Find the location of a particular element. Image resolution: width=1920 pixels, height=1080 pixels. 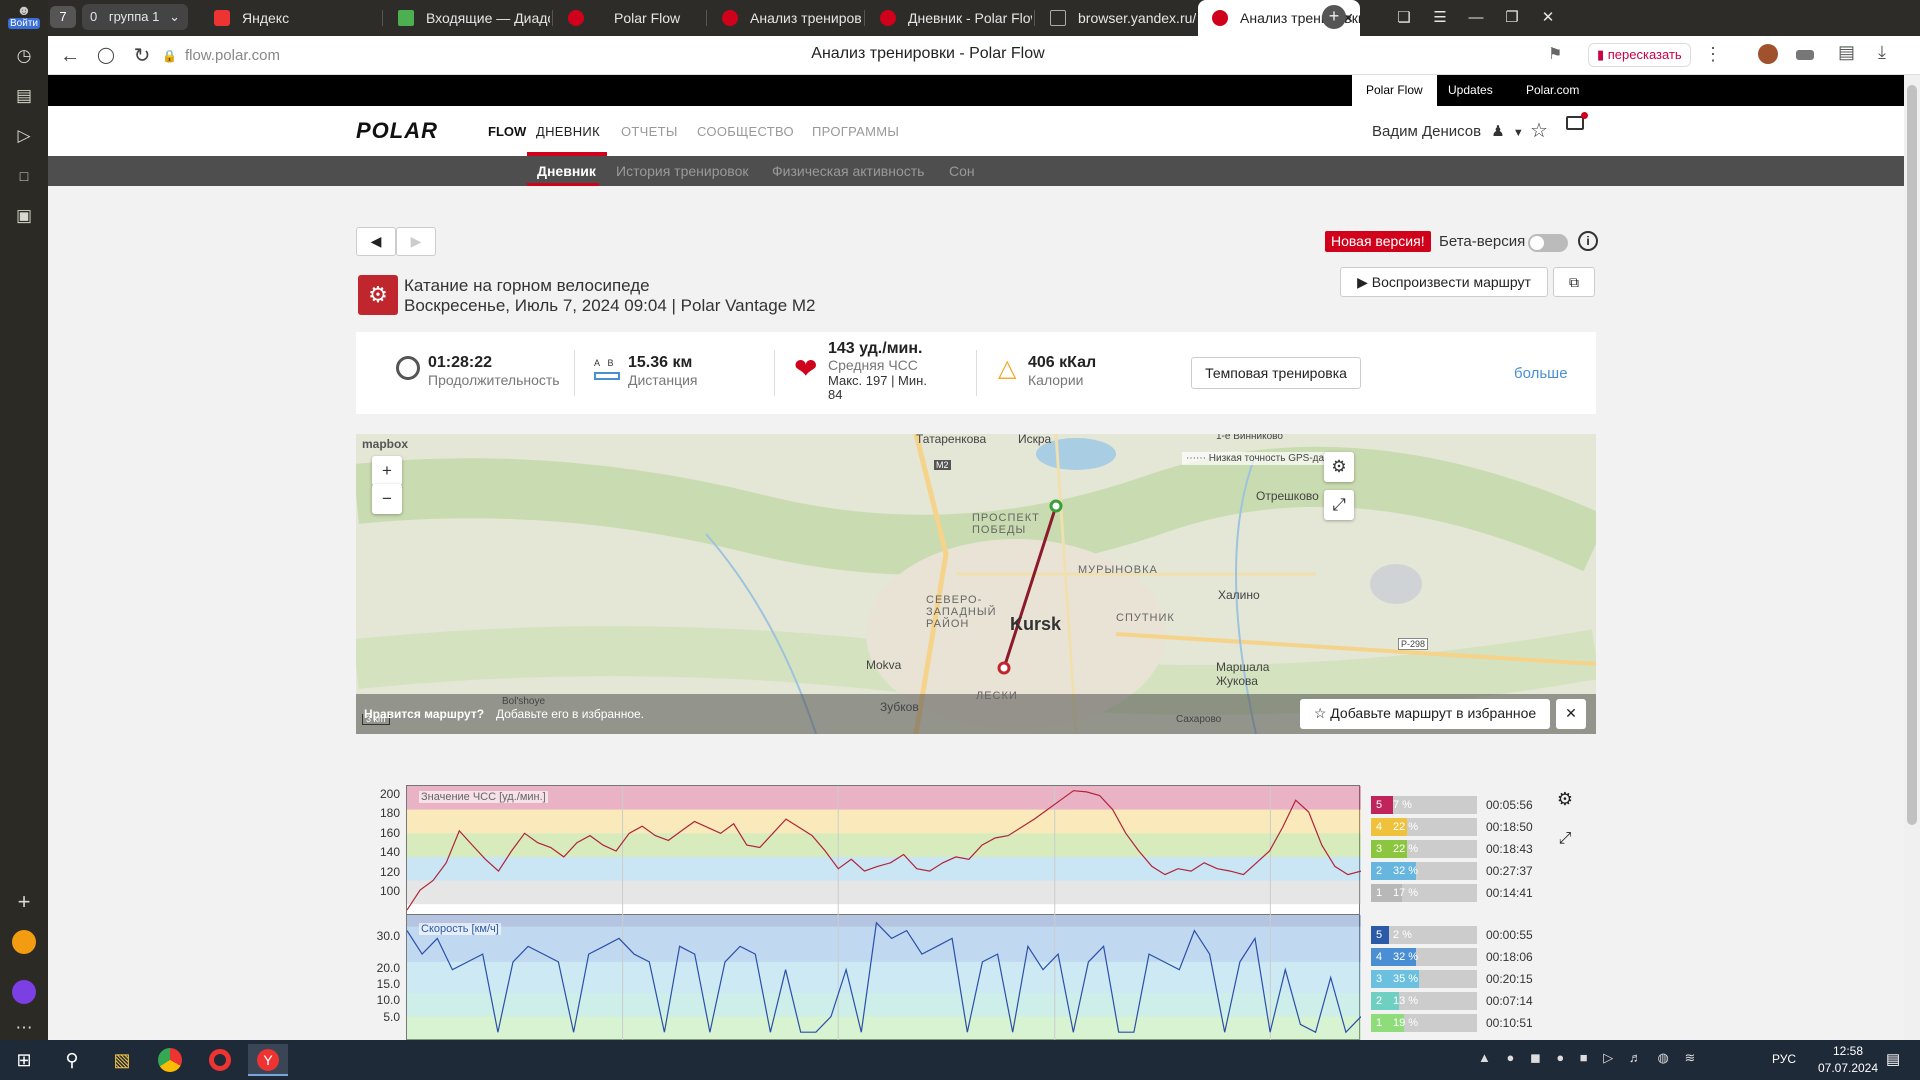

hr-avg-label: Средняя ЧСС is located at coordinates (873, 365).